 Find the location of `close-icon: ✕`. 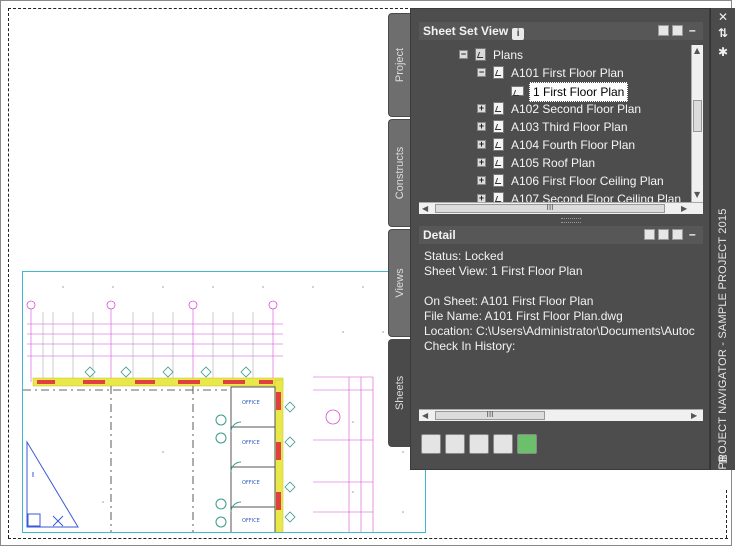

close-icon: ✕ is located at coordinates (723, 17).